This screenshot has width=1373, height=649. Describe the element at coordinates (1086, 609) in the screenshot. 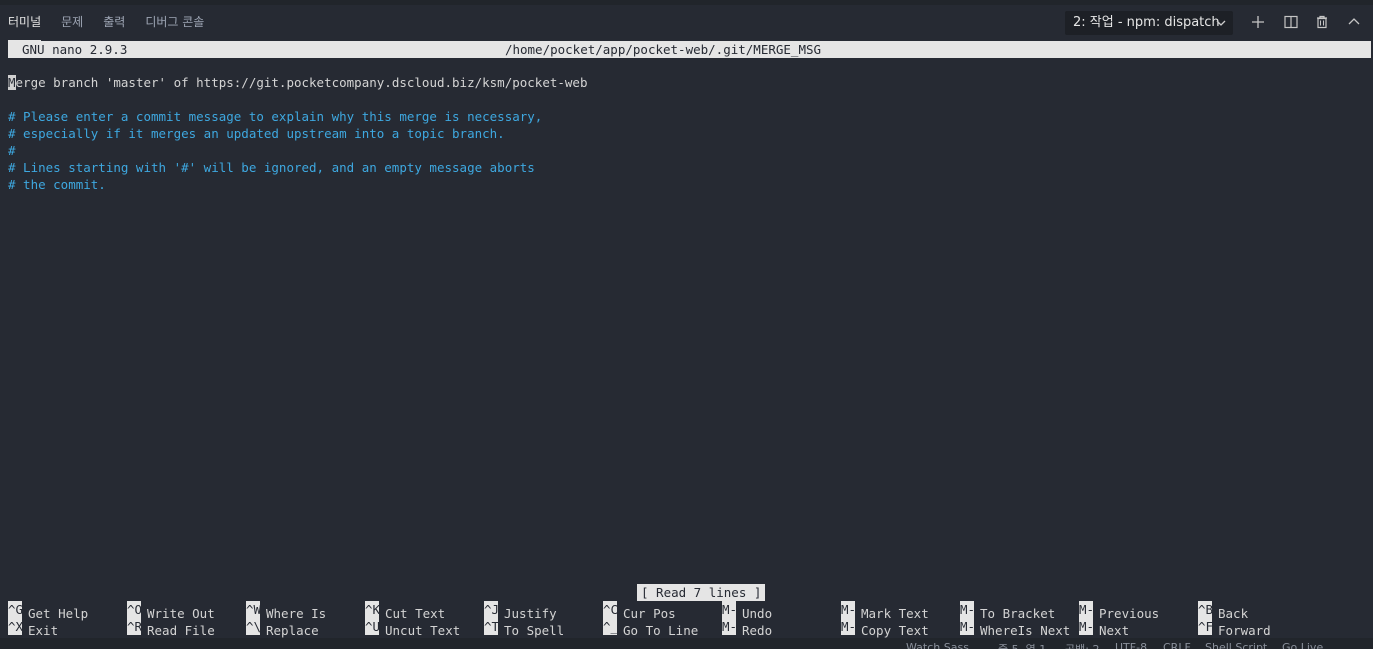

I see `shortcut-key: M-▲` at that location.